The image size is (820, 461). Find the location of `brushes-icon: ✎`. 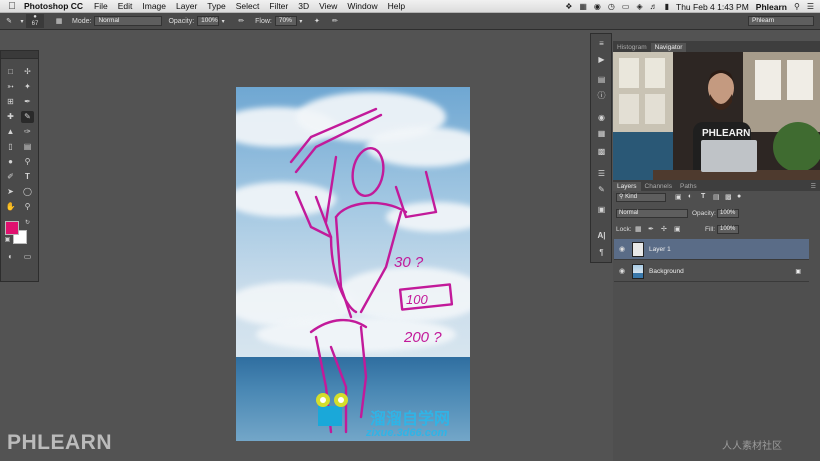

brushes-icon: ✎ is located at coordinates (601, 189).